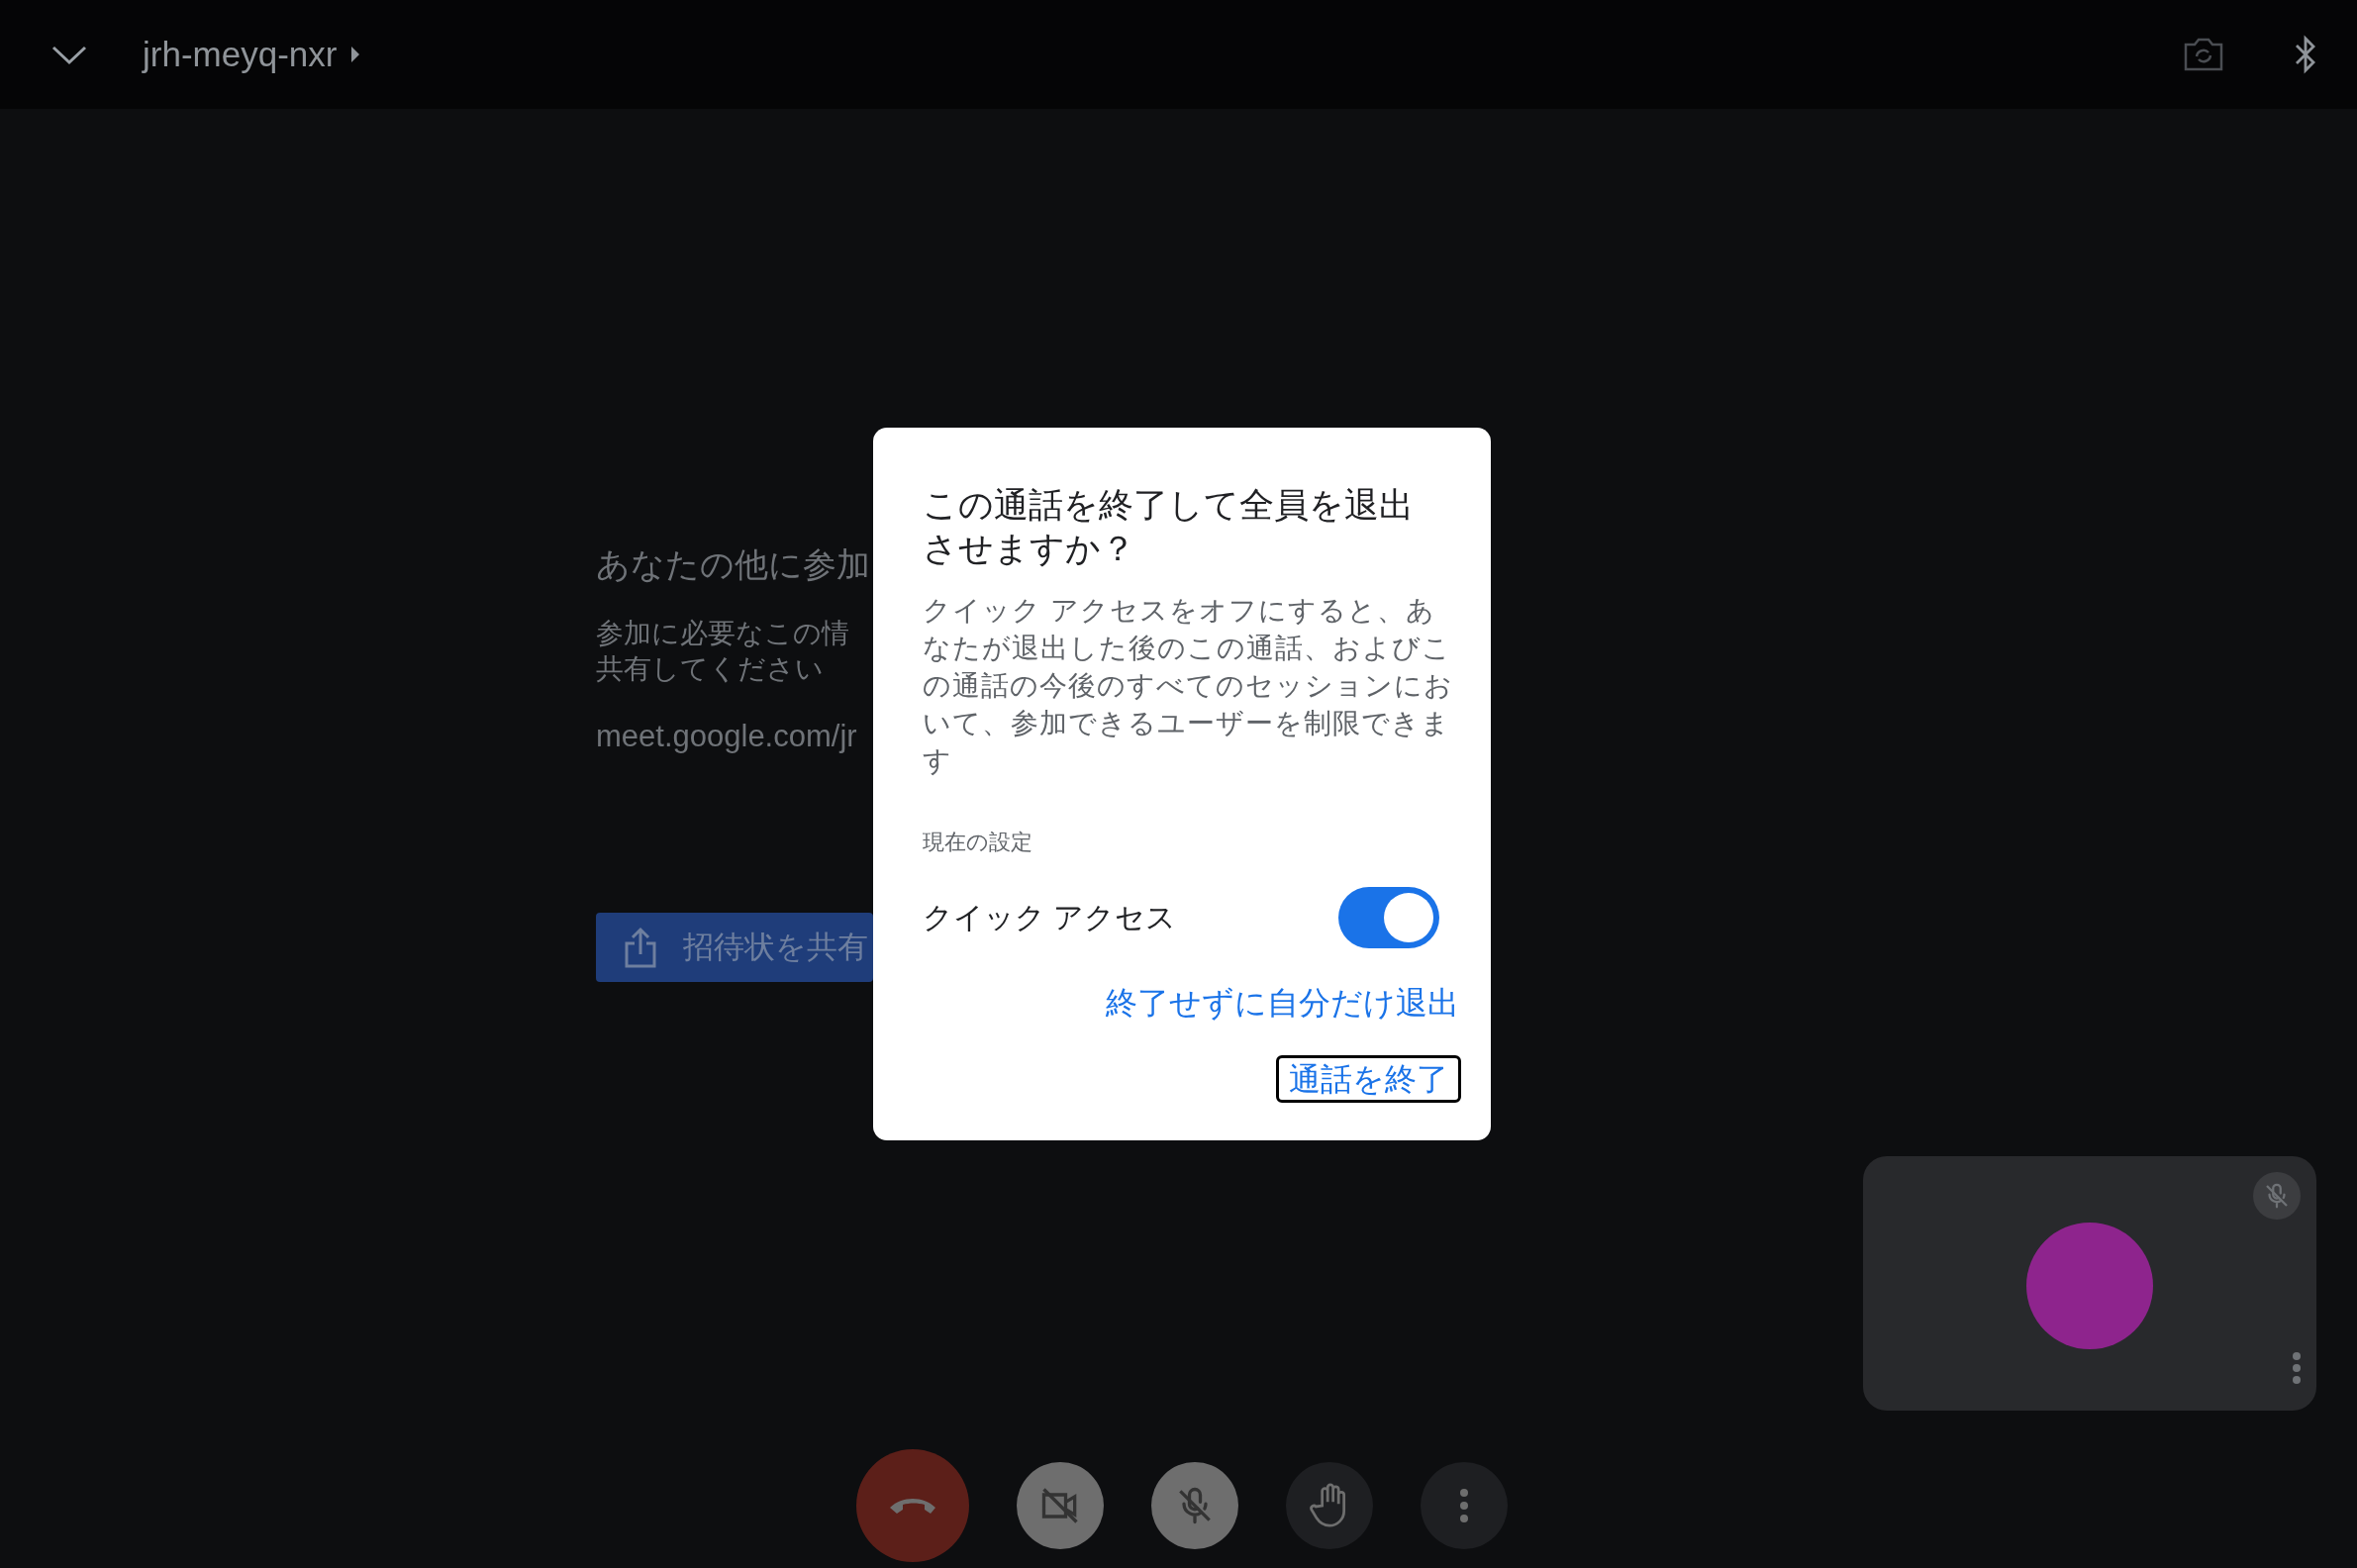  Describe the element at coordinates (240, 54) in the screenshot. I see `meeting-code: jrh-meyq-nxr` at that location.